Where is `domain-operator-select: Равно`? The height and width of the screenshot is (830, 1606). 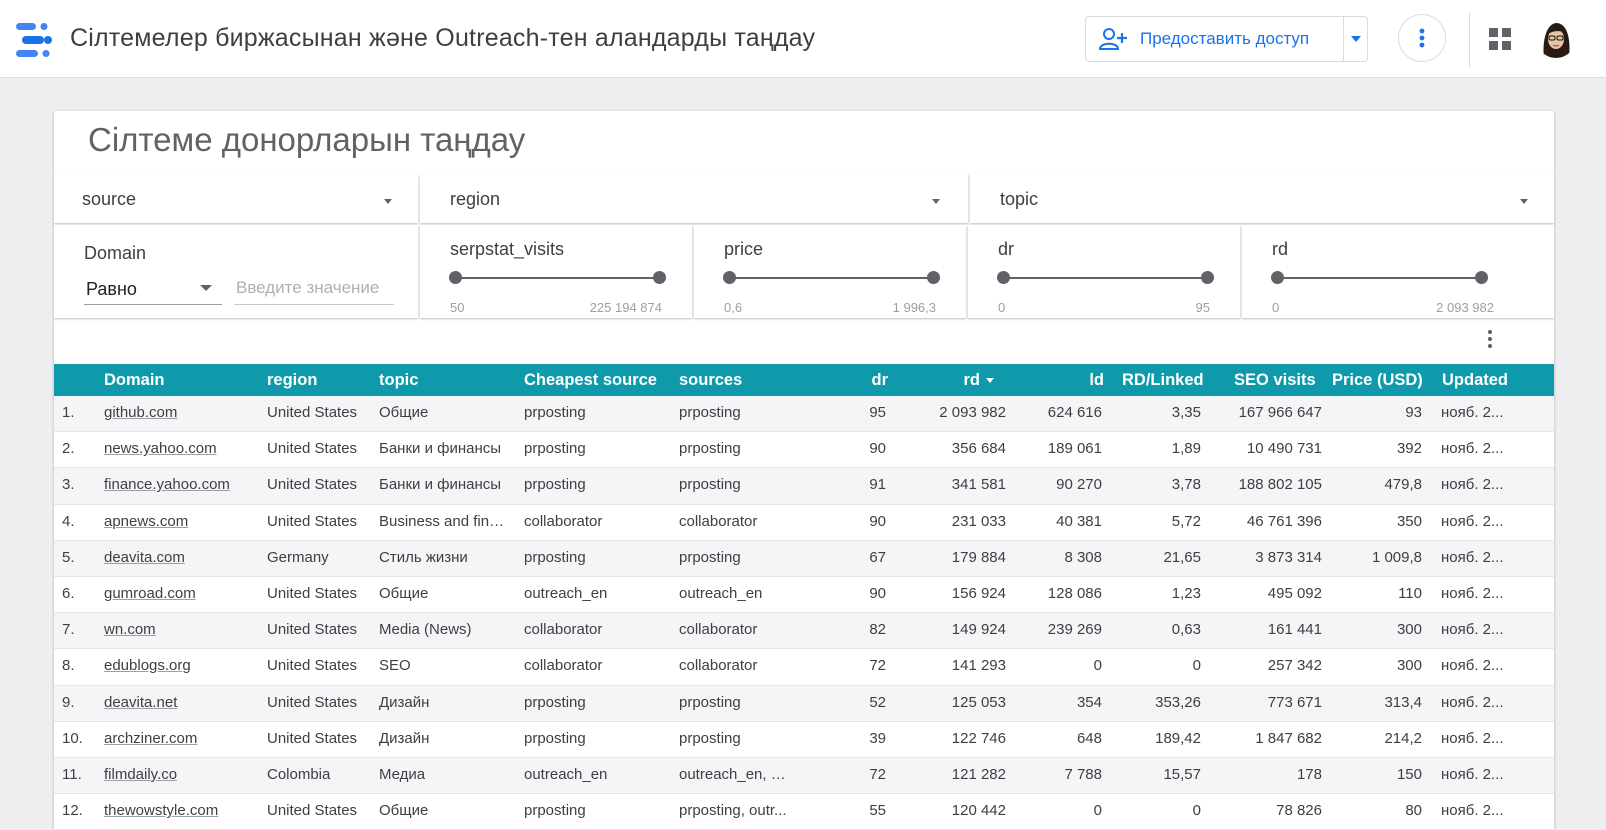 domain-operator-select: Равно is located at coordinates (153, 288).